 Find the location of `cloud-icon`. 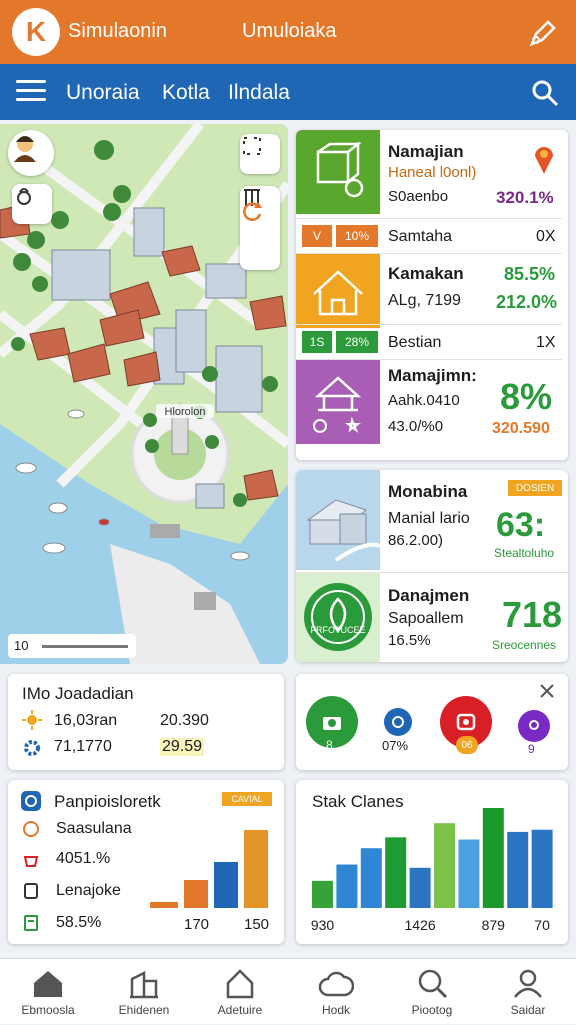

cloud-icon is located at coordinates (336, 984).